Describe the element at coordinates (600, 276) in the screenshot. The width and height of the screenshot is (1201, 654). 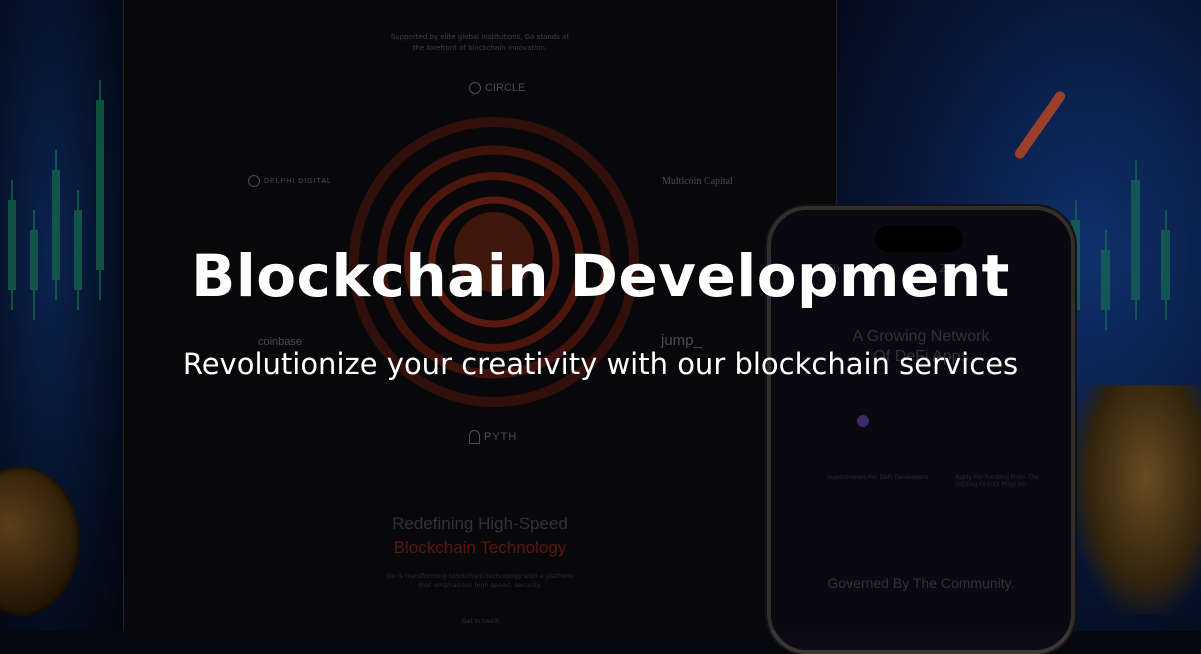
I see `hero-title: Blockchain Development` at that location.